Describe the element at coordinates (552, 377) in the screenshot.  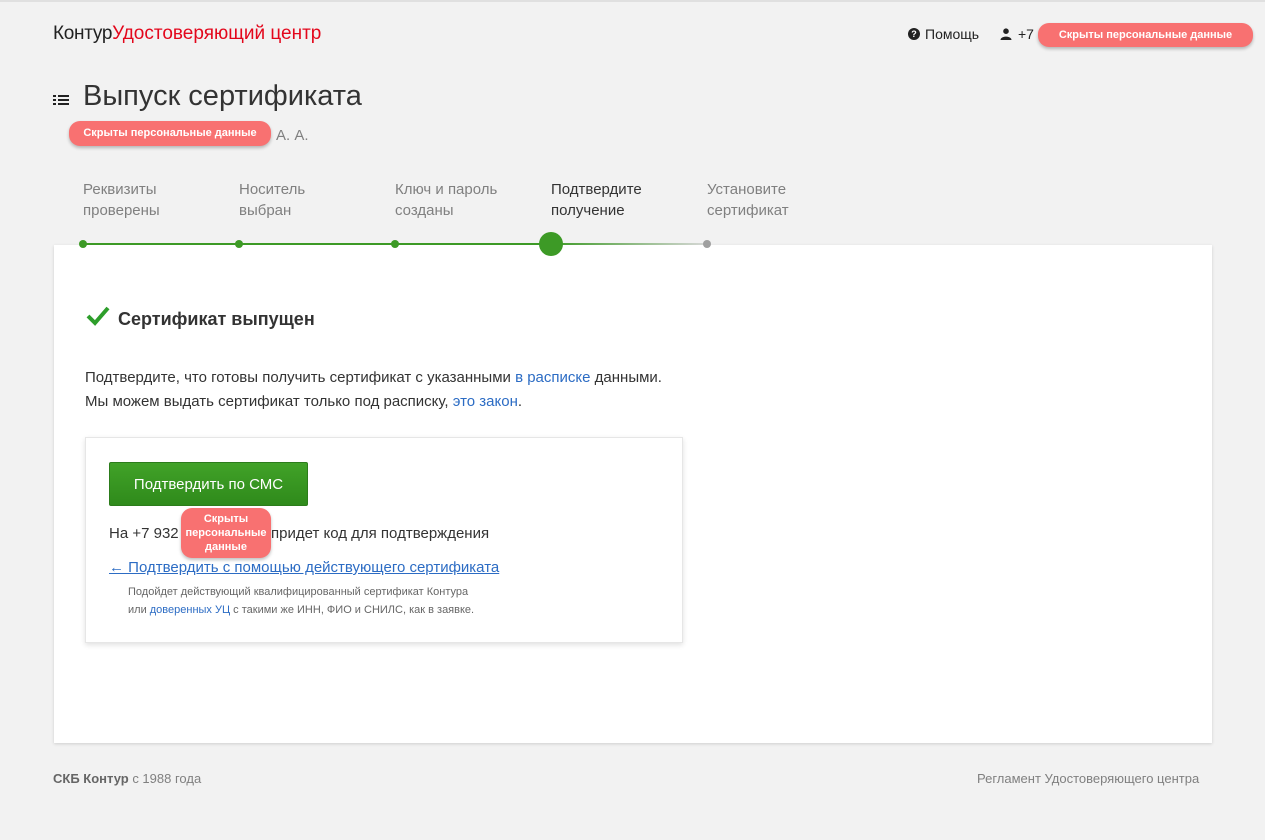
I see `receipt-link: в расписке` at that location.